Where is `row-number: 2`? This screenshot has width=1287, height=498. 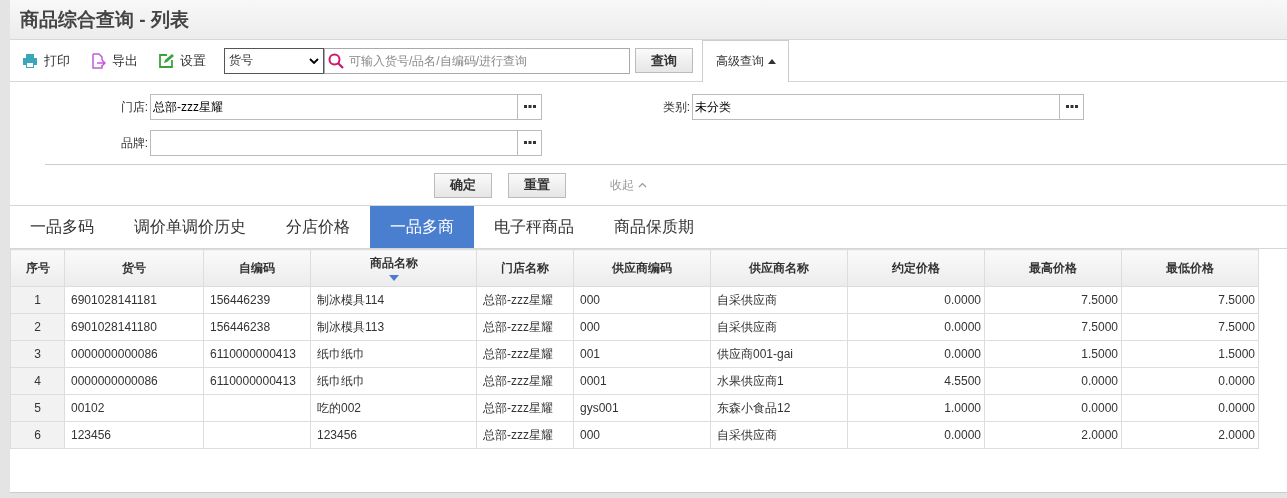 row-number: 2 is located at coordinates (37, 327).